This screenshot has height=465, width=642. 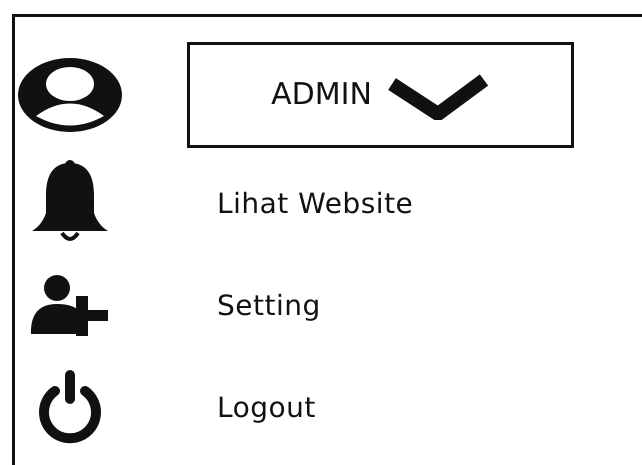 What do you see at coordinates (315, 203) in the screenshot?
I see `menu-item: Lihat Website` at bounding box center [315, 203].